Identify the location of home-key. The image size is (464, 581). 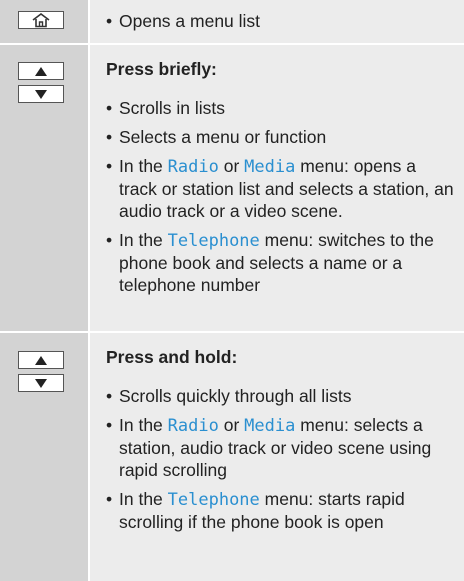
(41, 20).